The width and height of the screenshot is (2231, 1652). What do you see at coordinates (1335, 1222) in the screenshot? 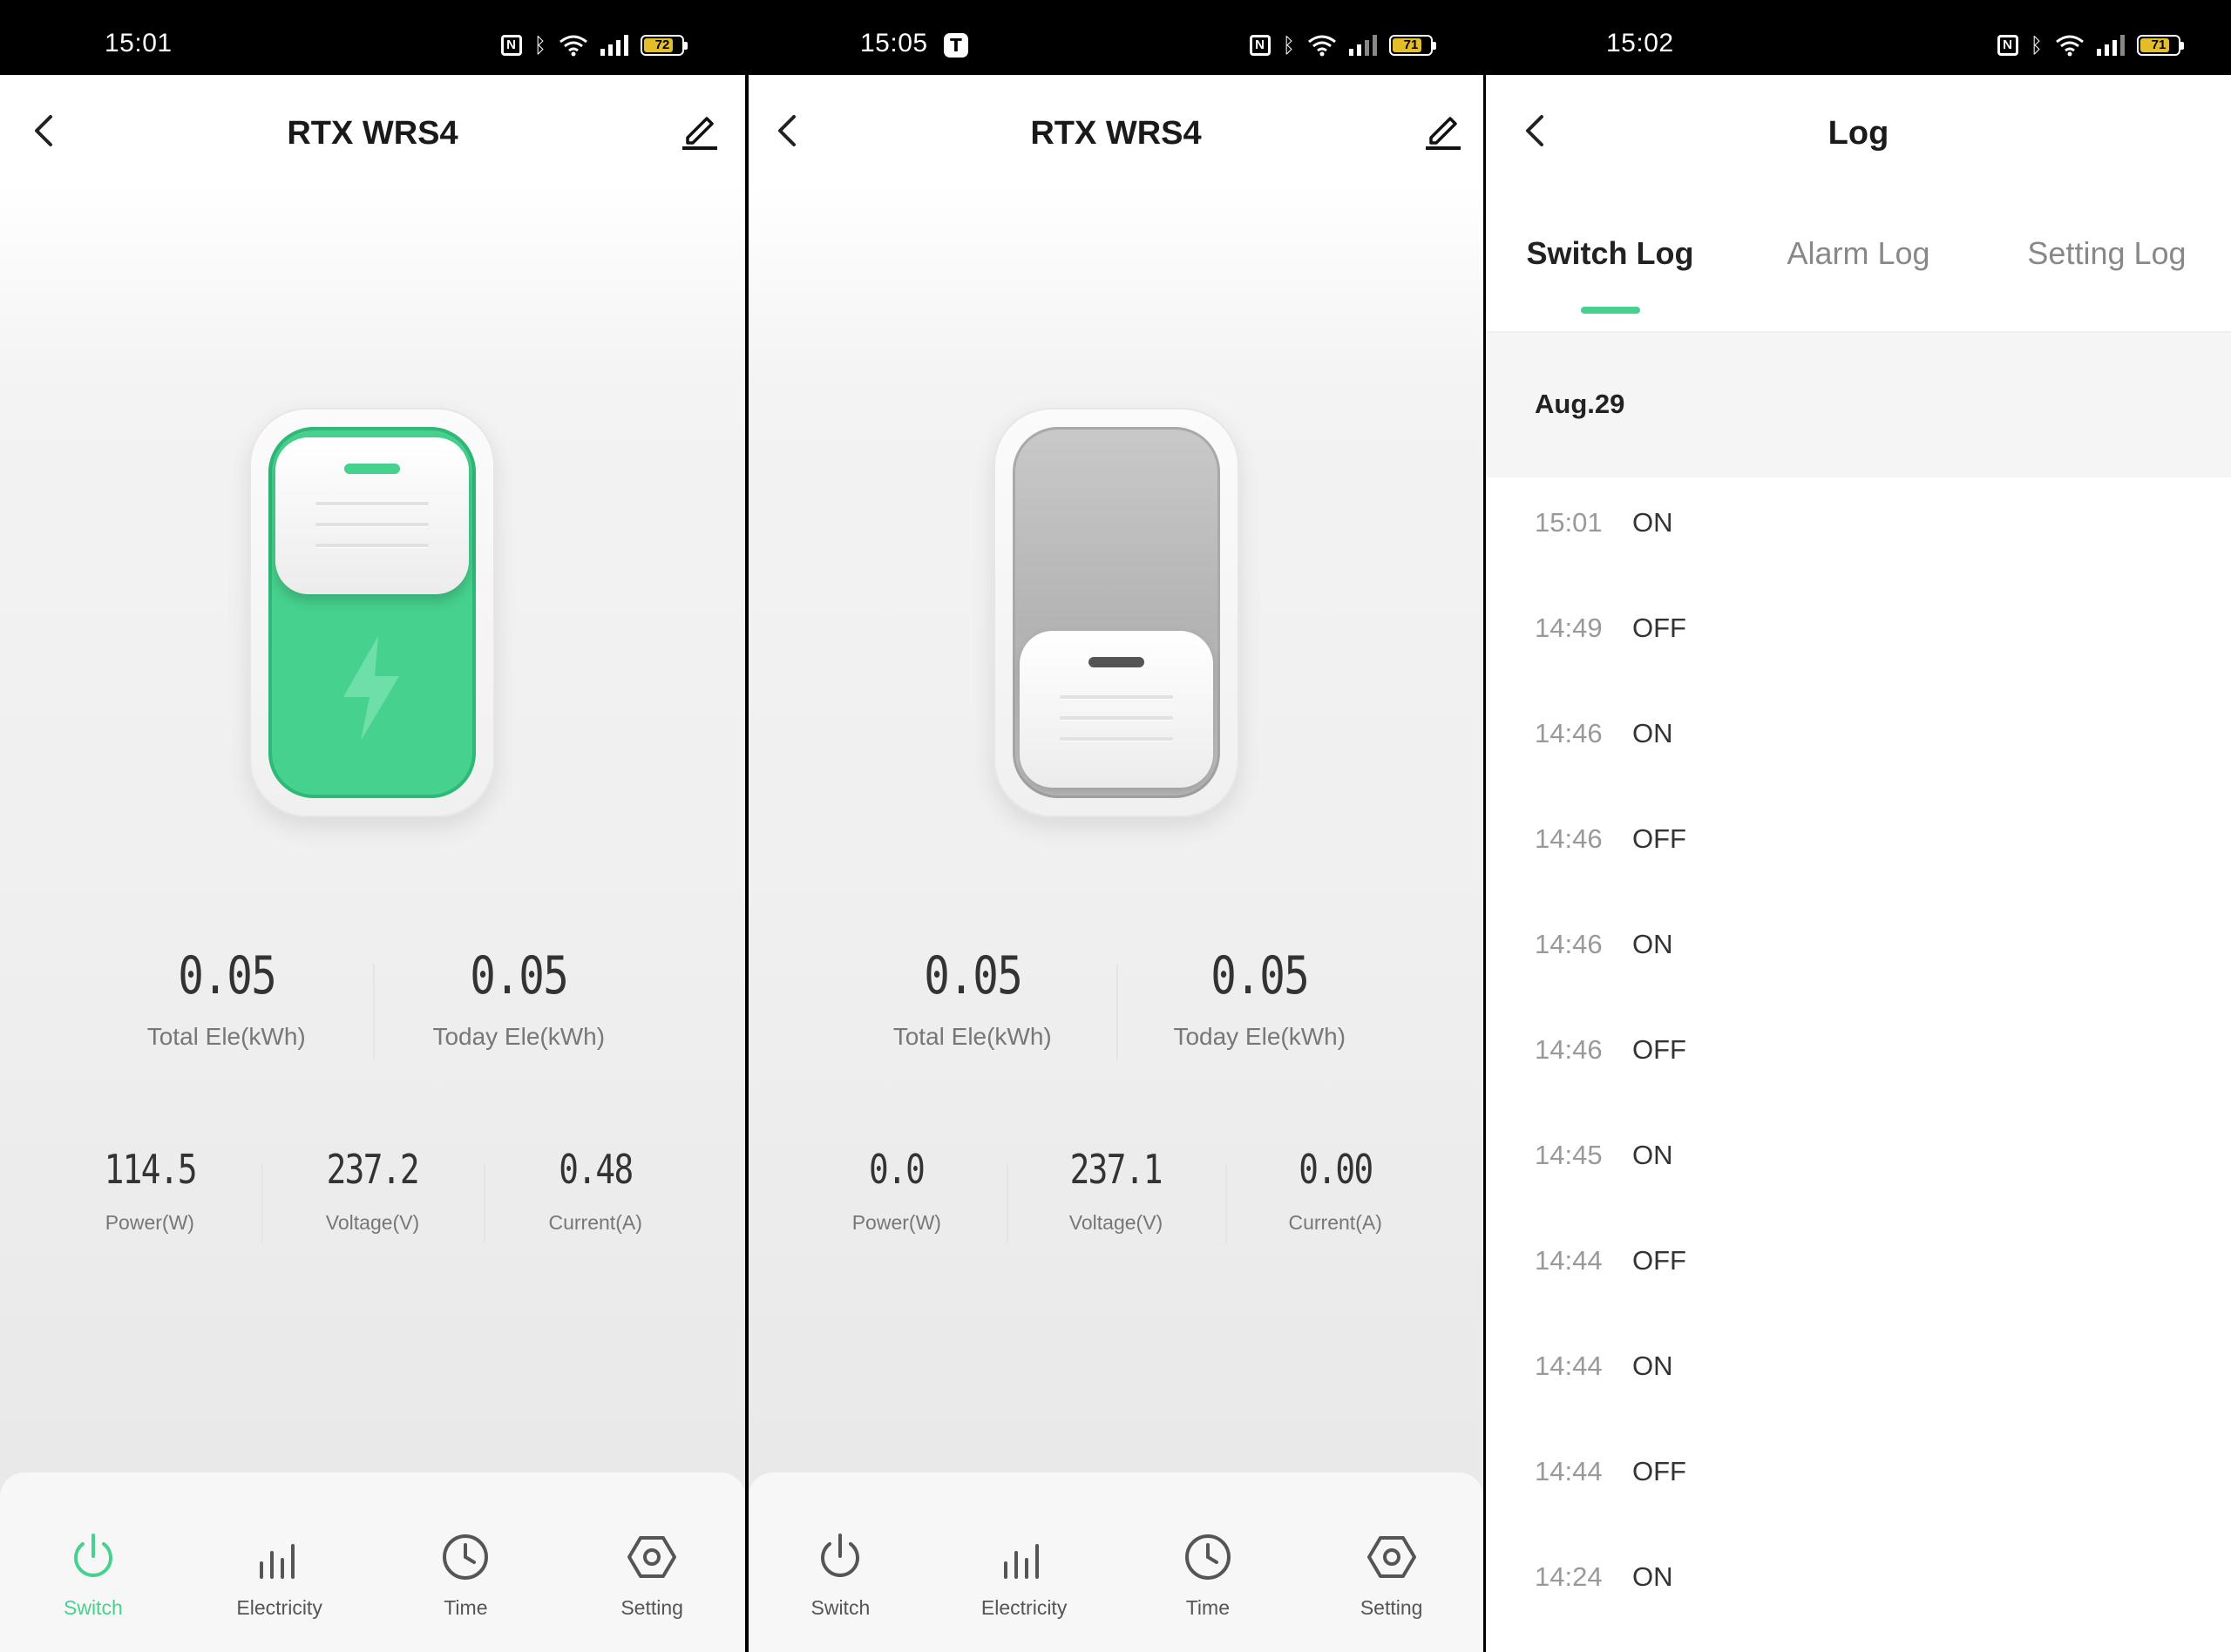
I see `current-label: Current(A)` at bounding box center [1335, 1222].